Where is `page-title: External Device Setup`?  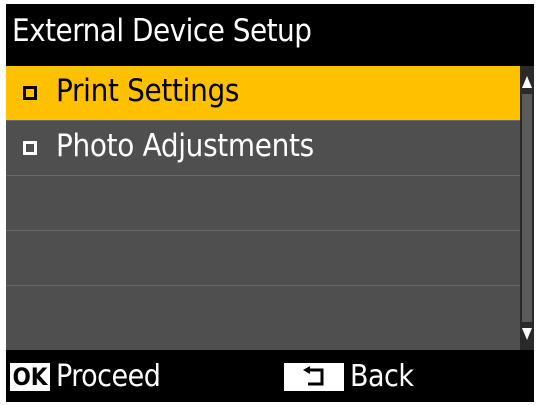 page-title: External Device Setup is located at coordinates (162, 31).